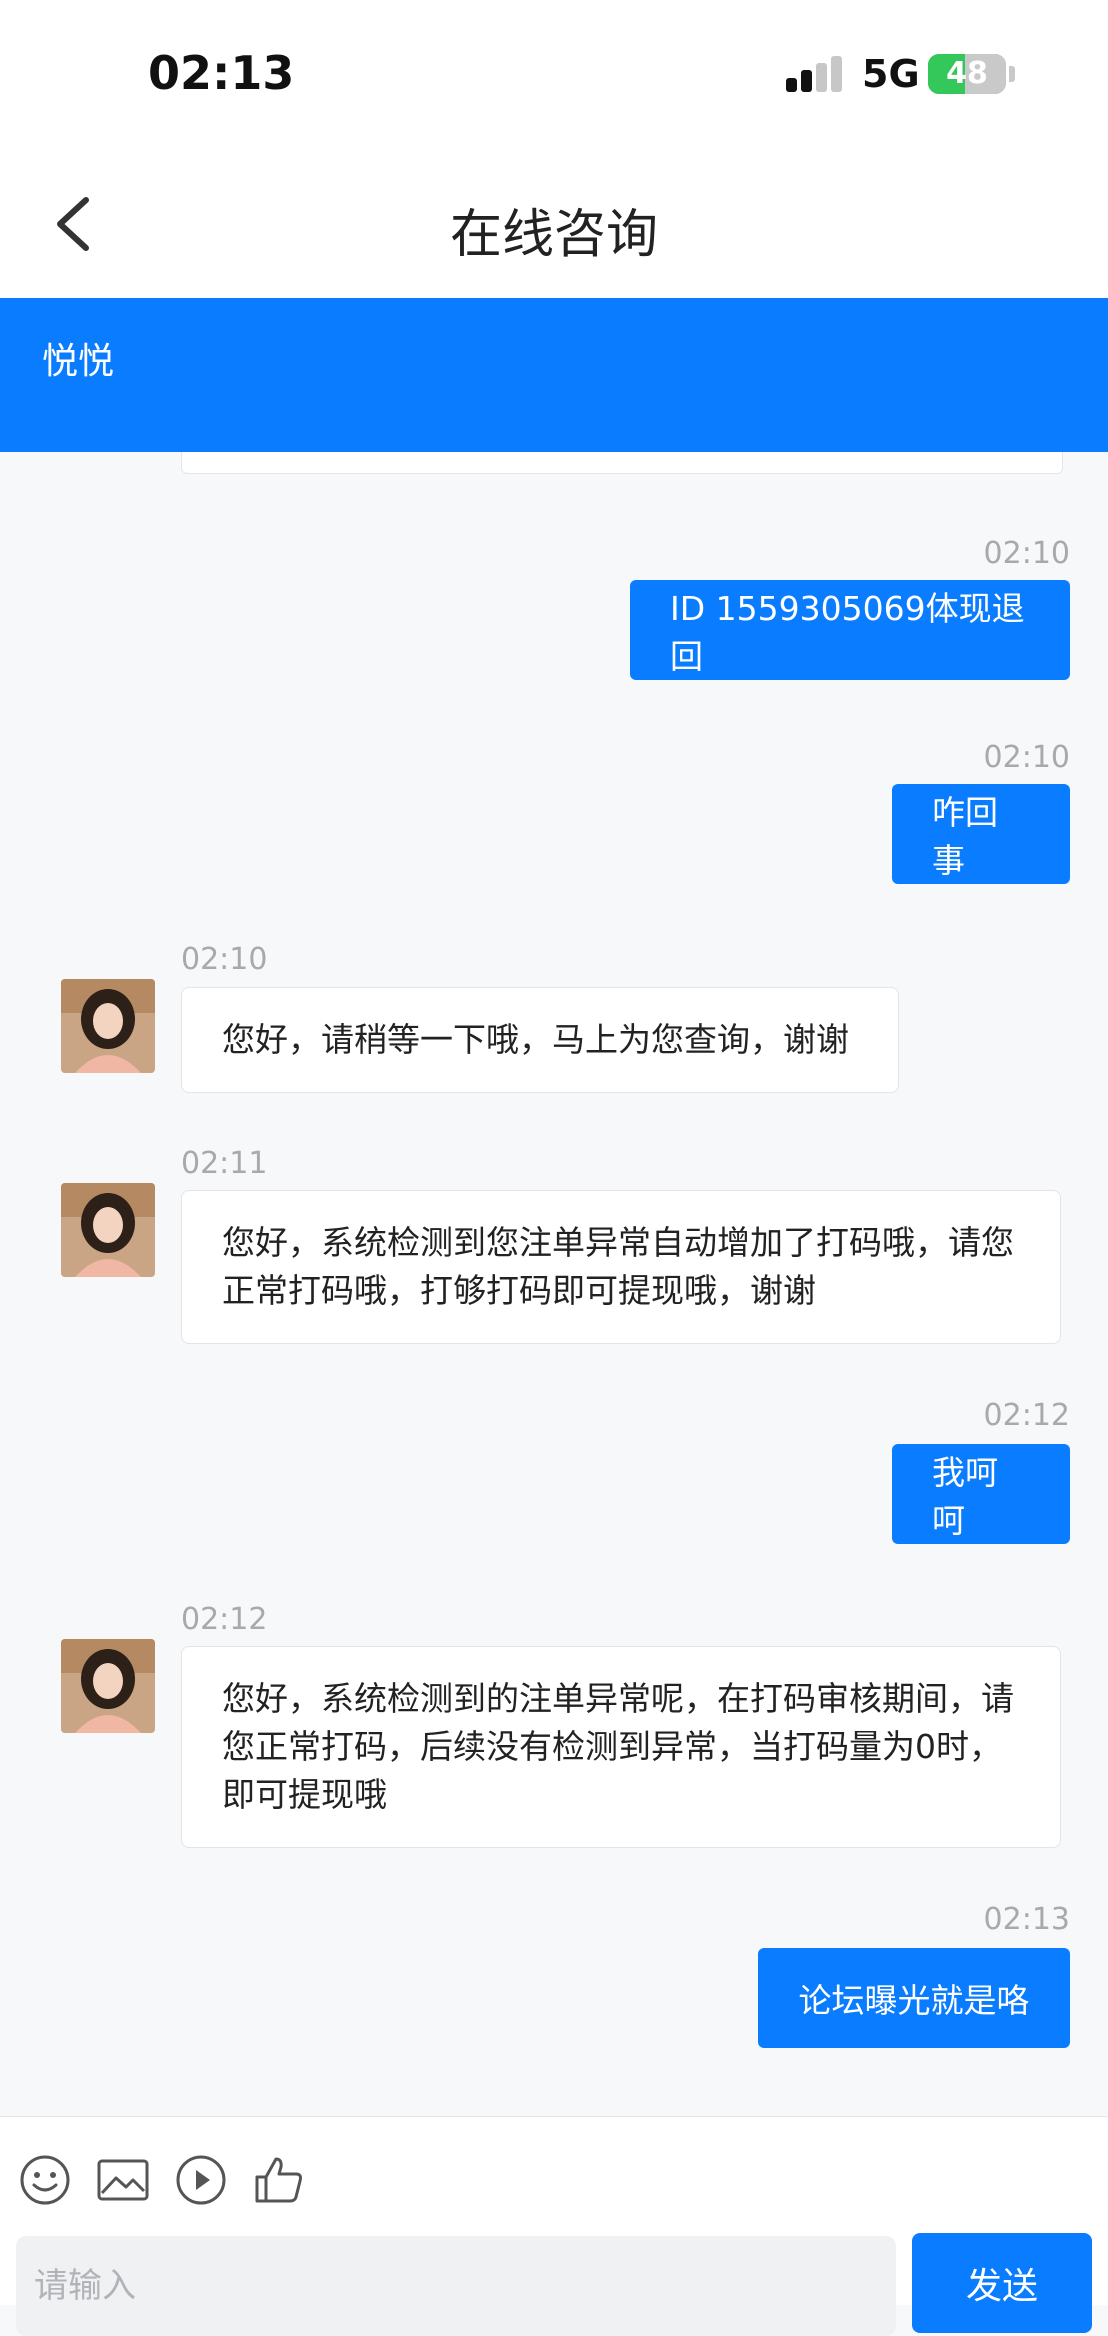  What do you see at coordinates (45, 2180) in the screenshot?
I see `emoji-icon` at bounding box center [45, 2180].